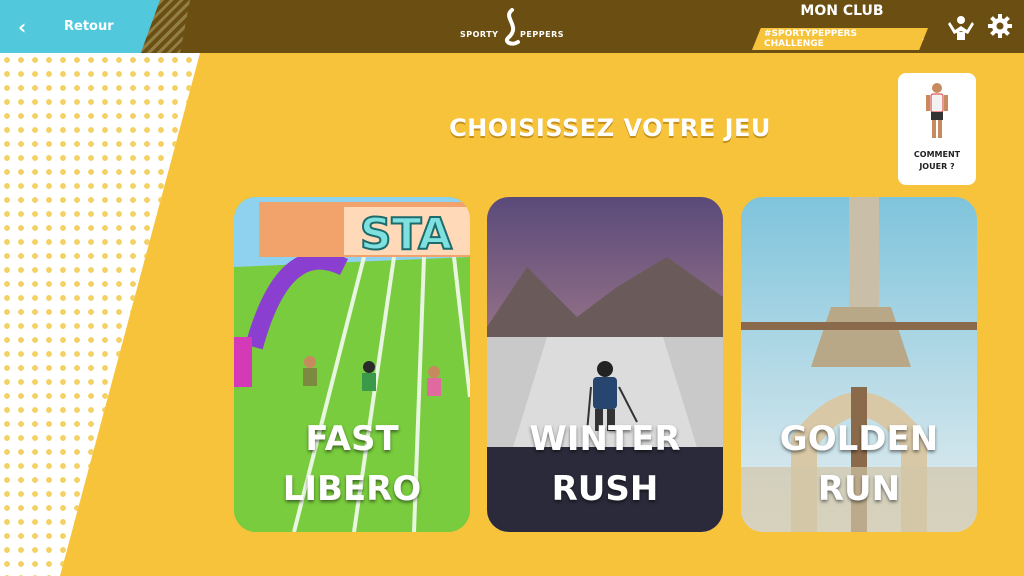 This screenshot has width=1024, height=576. Describe the element at coordinates (605, 489) in the screenshot. I see `game-title-line2: RUSH` at that location.